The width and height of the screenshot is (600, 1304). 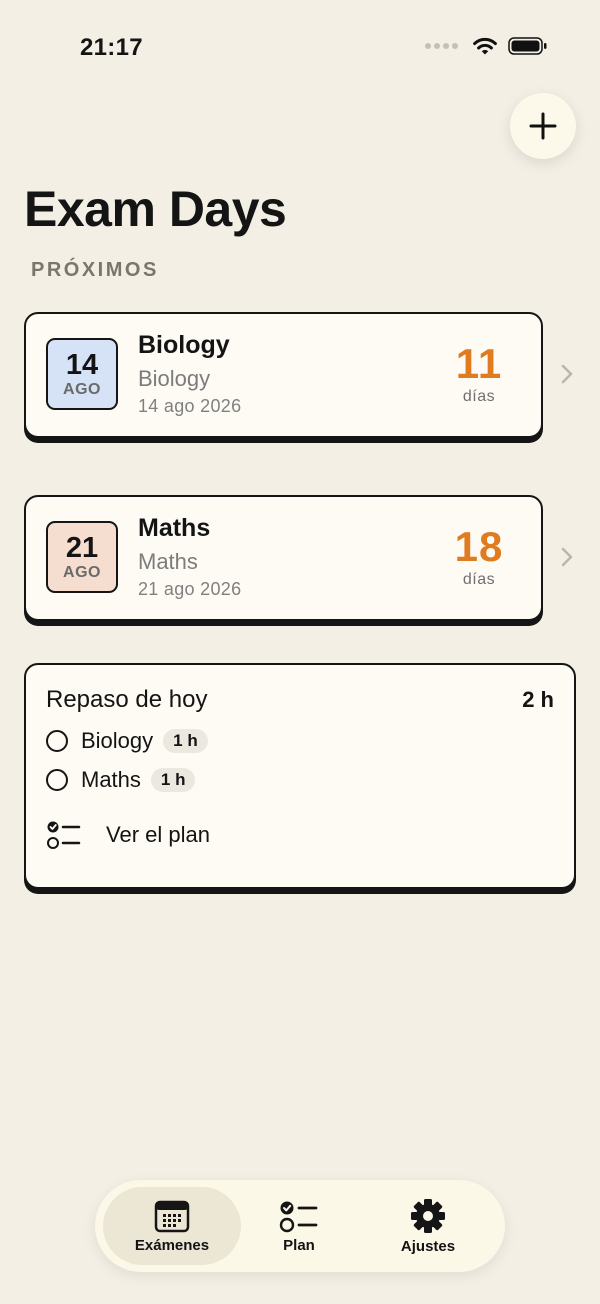 I want to click on status-icons, so click(x=486, y=46).